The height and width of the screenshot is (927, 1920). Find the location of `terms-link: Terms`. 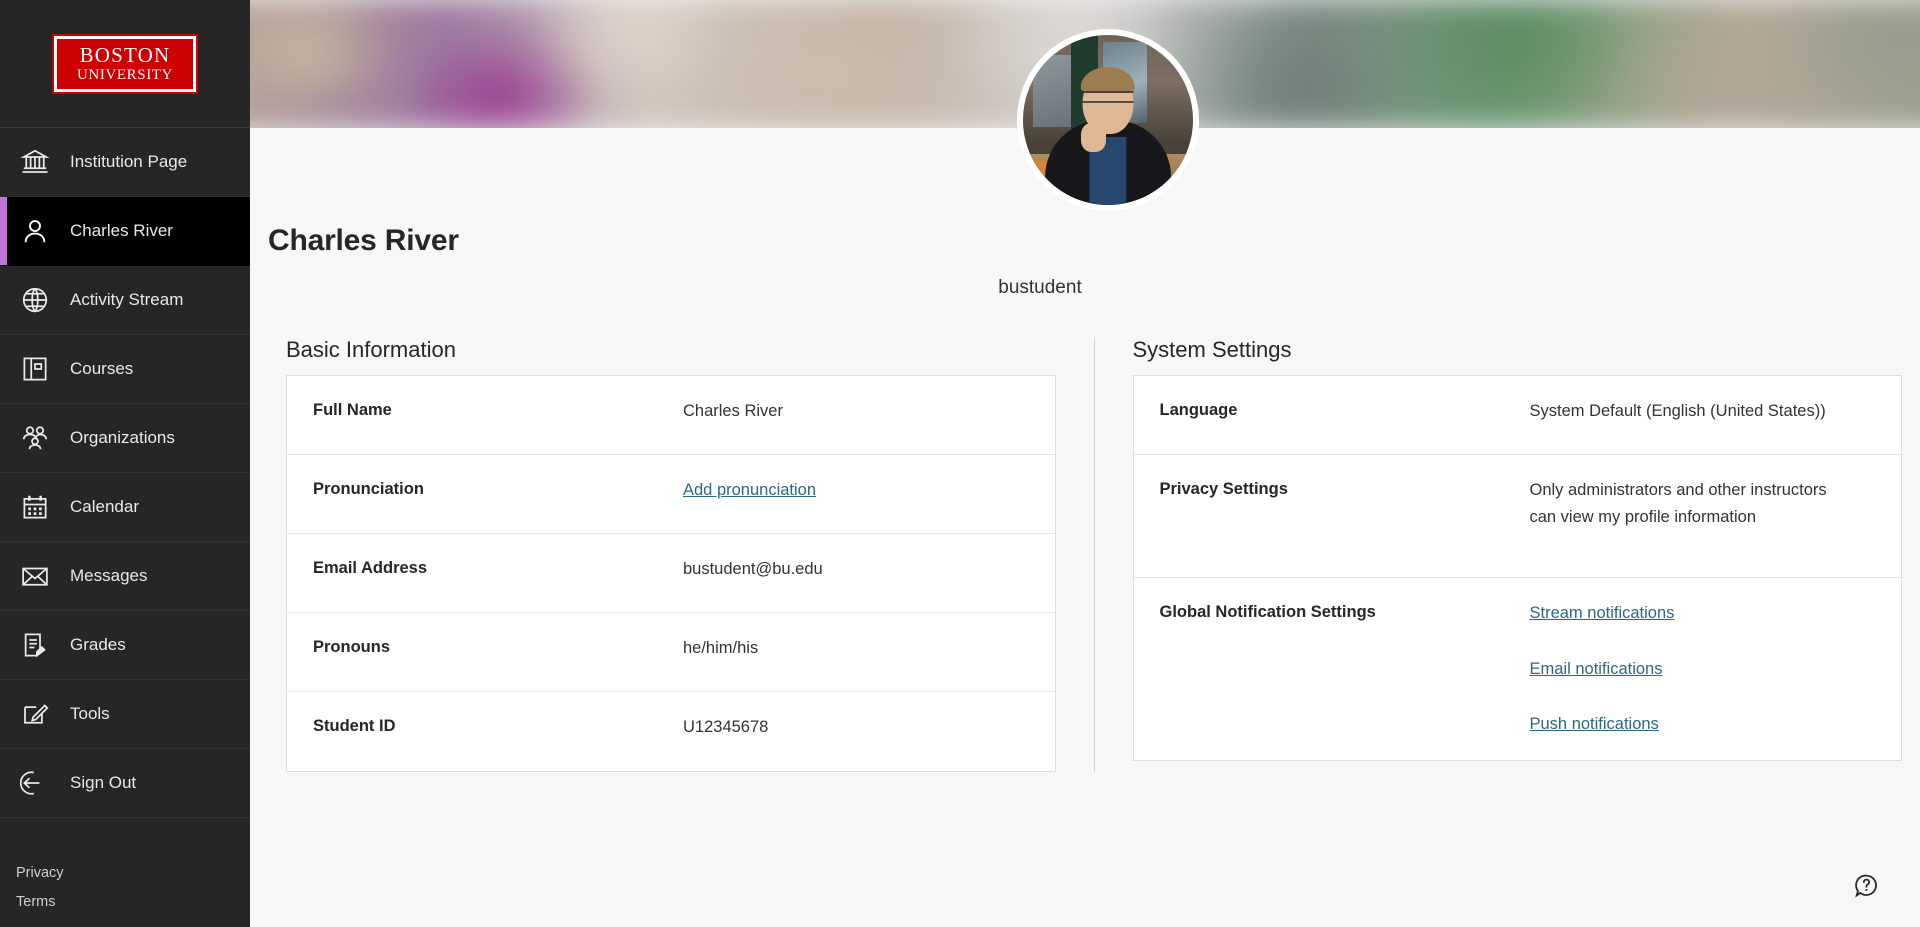

terms-link: Terms is located at coordinates (133, 902).